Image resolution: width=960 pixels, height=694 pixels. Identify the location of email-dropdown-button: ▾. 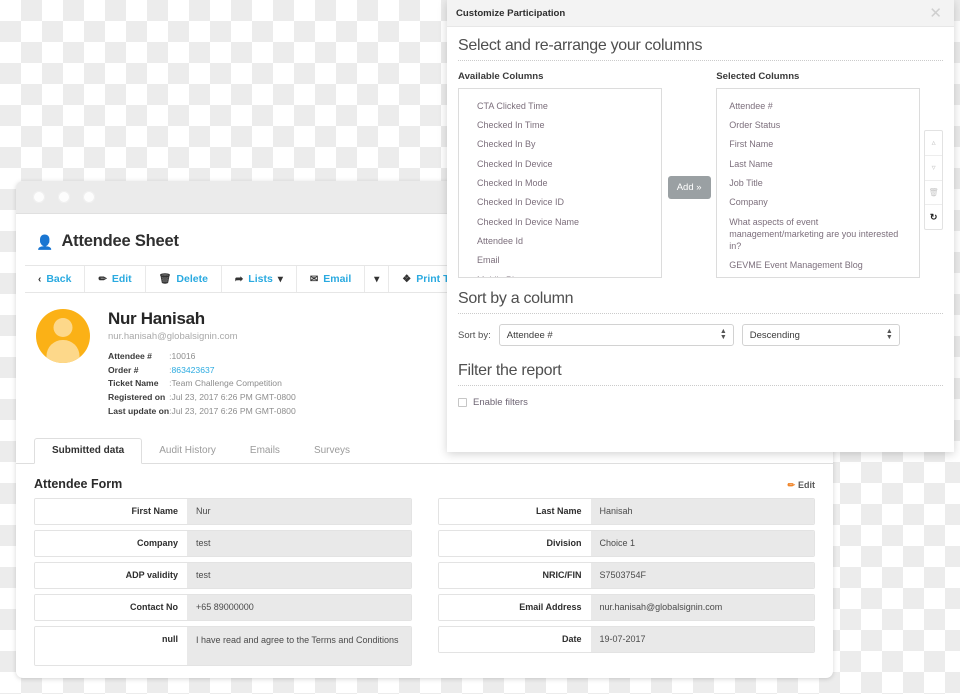
(377, 279).